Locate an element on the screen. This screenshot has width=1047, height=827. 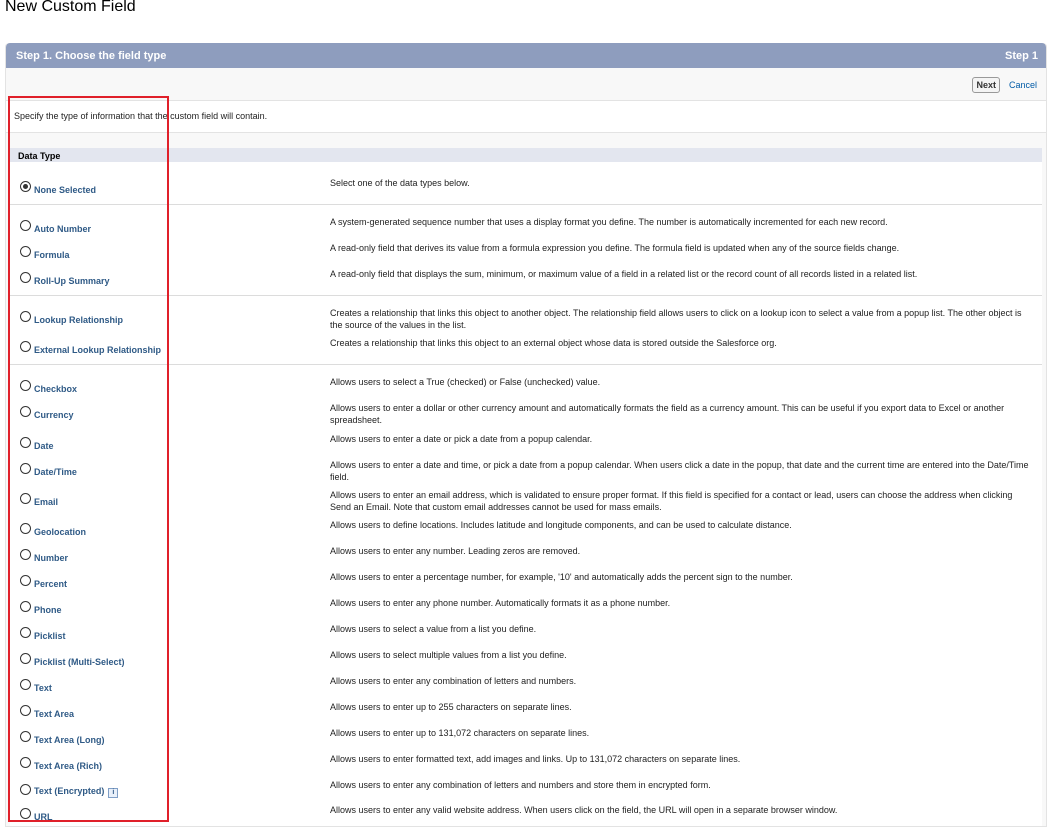
type-label: Percent is located at coordinates (51, 584).